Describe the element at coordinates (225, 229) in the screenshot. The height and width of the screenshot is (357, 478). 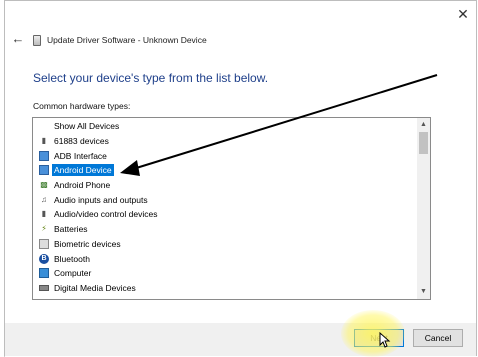
I see `list-item-batteries: ⚡ Batteries` at that location.